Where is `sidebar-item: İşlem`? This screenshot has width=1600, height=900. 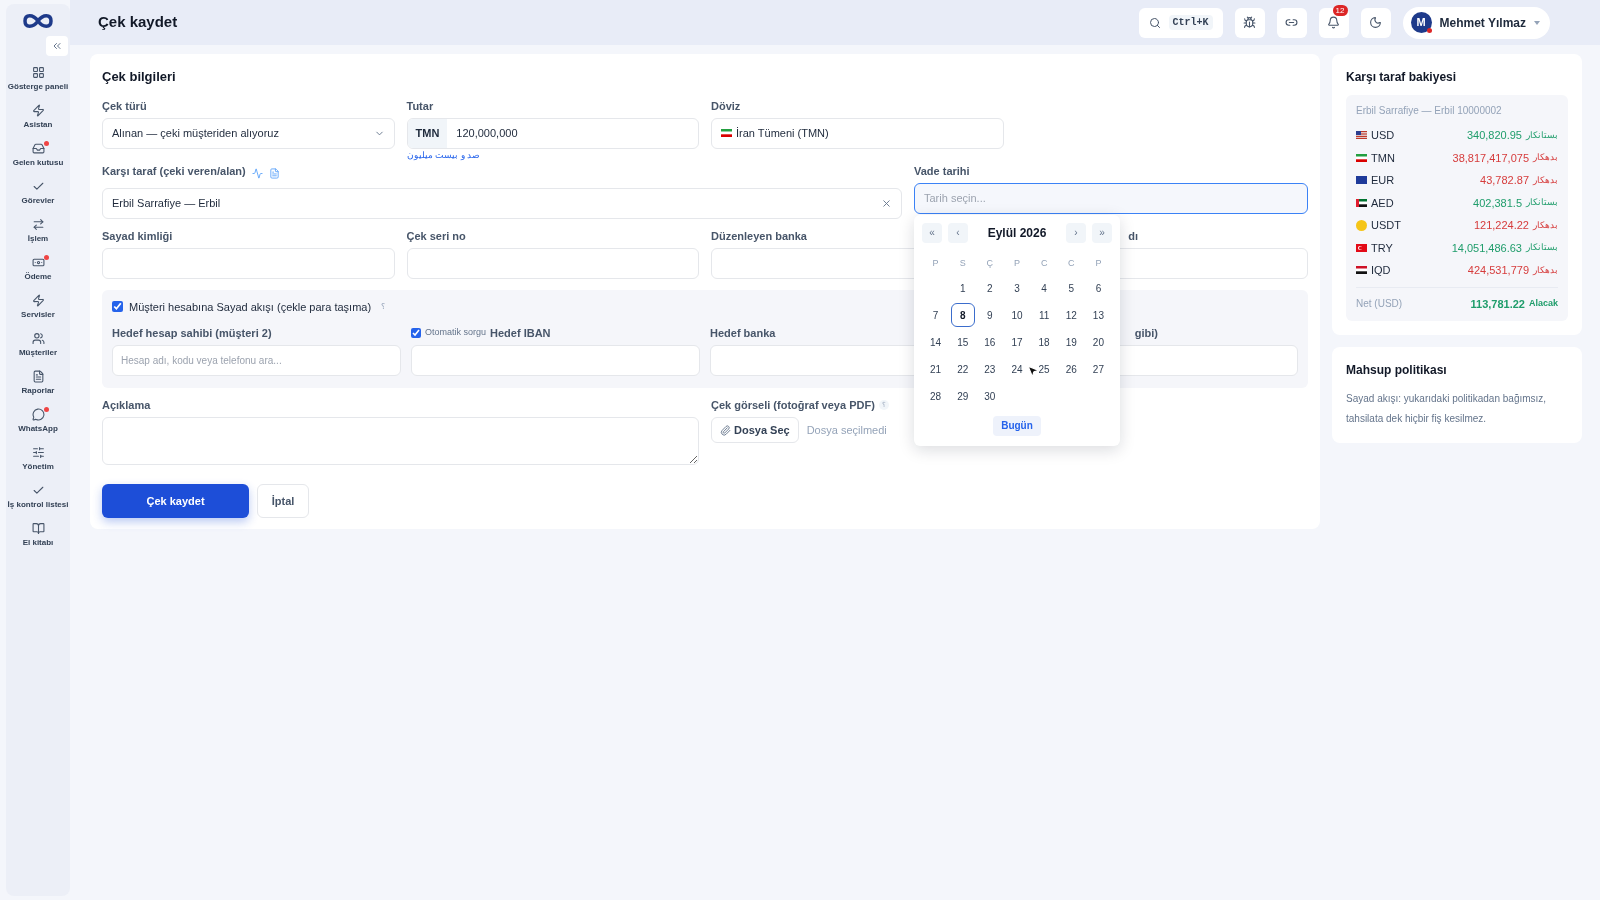
sidebar-item: İşlem is located at coordinates (38, 235).